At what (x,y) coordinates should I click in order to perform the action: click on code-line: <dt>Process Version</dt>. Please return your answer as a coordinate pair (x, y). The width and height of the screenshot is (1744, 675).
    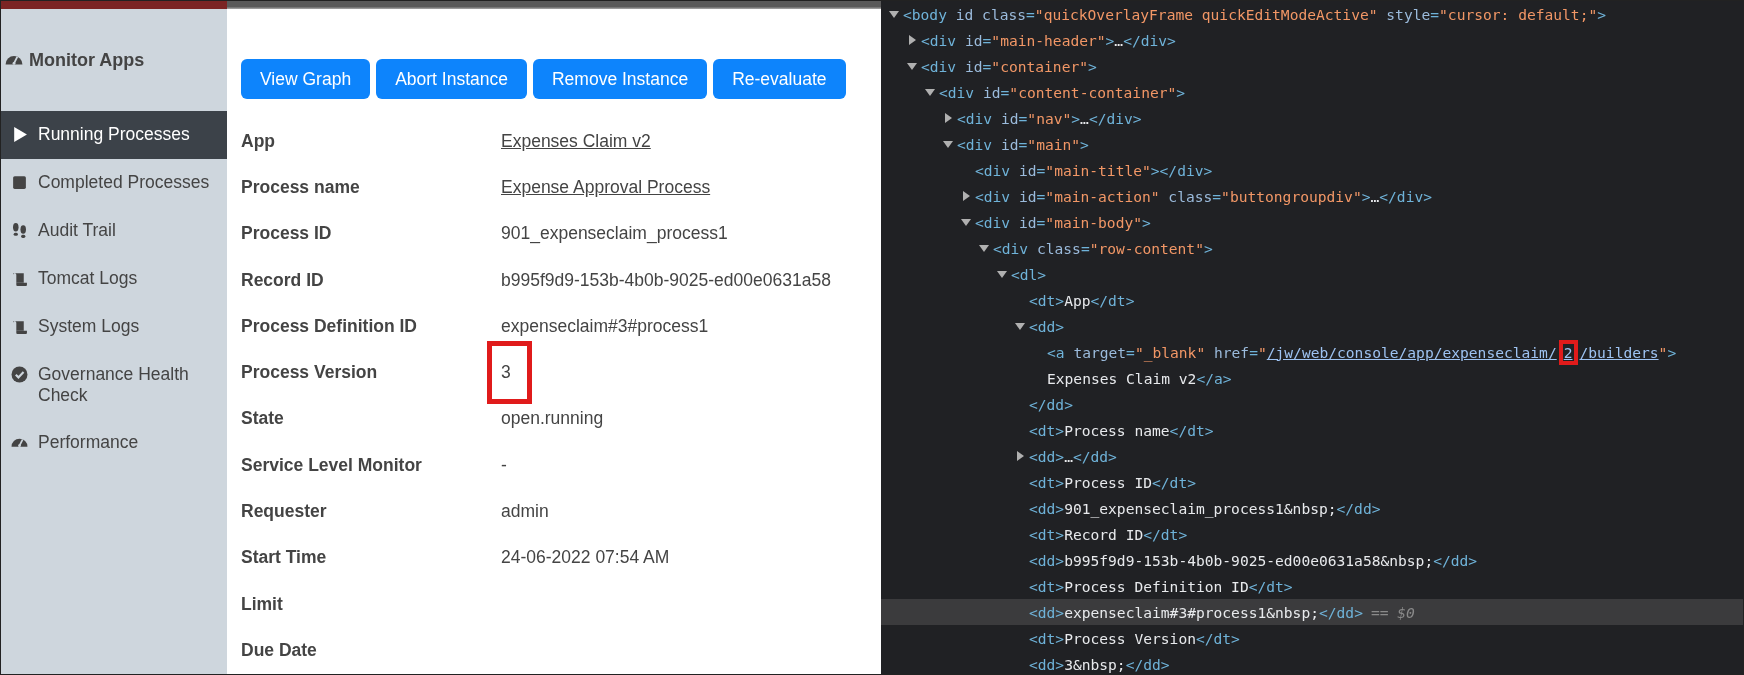
    Looking at the image, I should click on (1134, 638).